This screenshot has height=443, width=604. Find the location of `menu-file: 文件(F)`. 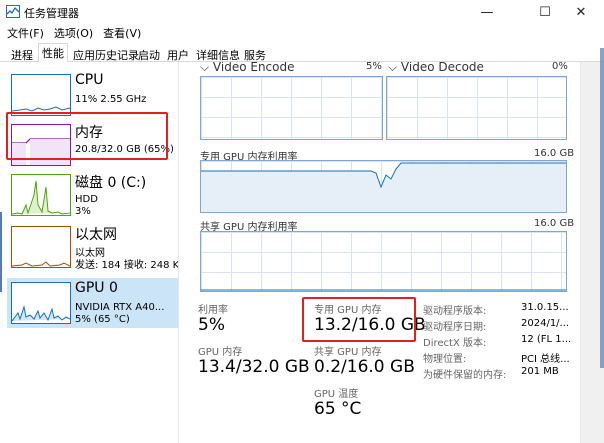

menu-file: 文件(F) is located at coordinates (25, 33).